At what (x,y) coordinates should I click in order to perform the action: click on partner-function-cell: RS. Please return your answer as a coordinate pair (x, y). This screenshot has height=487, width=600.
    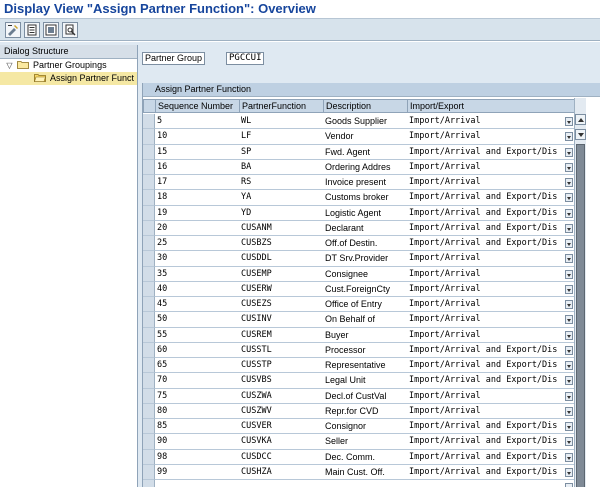
    Looking at the image, I should click on (281, 183).